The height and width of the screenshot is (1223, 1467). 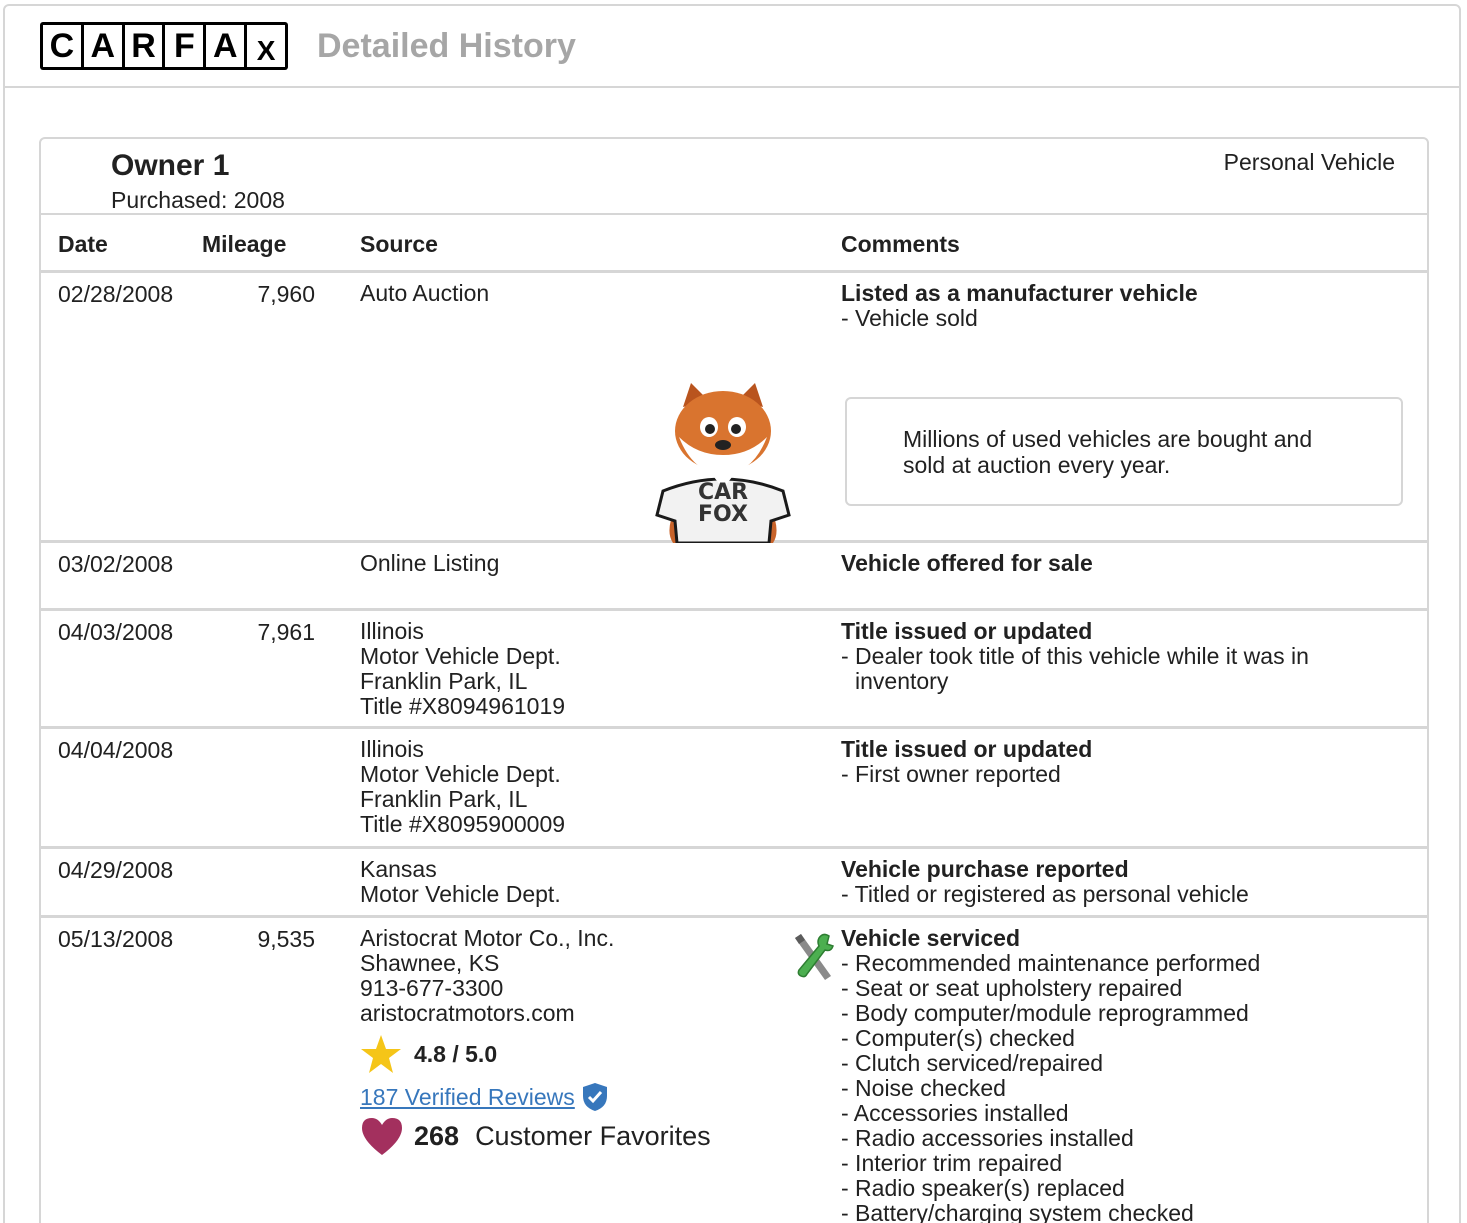 What do you see at coordinates (116, 750) in the screenshot?
I see `record-date: 04/04/2008` at bounding box center [116, 750].